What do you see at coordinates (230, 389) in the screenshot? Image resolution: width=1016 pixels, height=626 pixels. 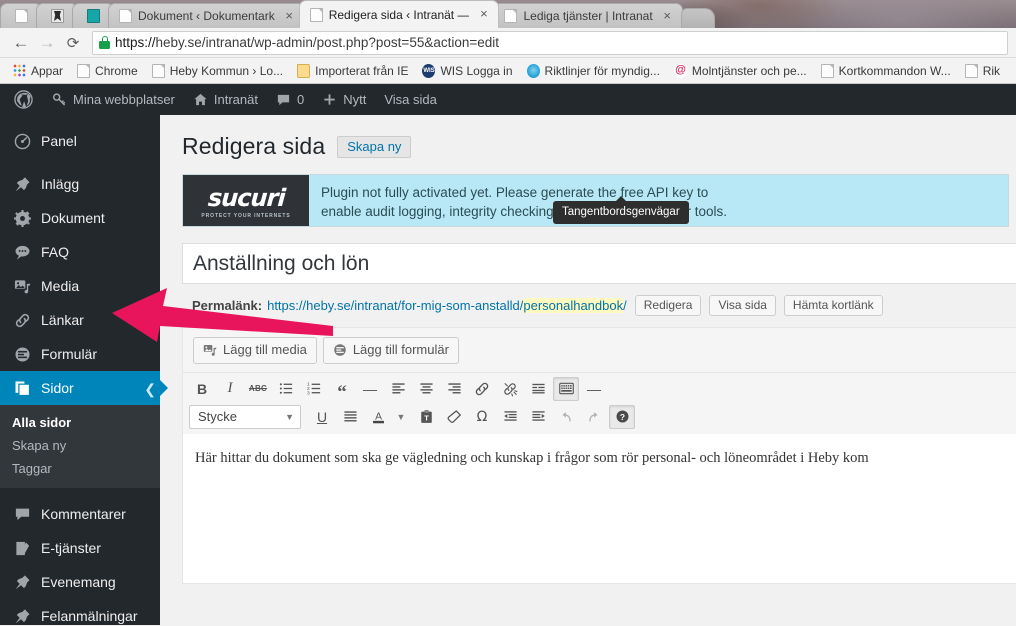 I see `italic-icon: I` at bounding box center [230, 389].